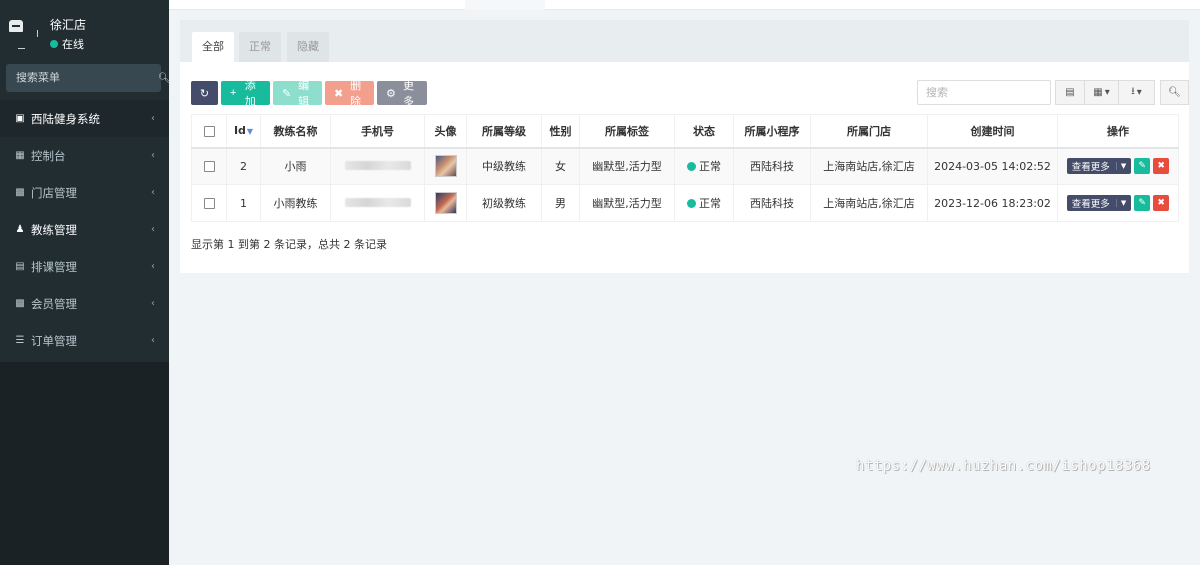 The height and width of the screenshot is (565, 1200). I want to click on table-search, so click(984, 92).